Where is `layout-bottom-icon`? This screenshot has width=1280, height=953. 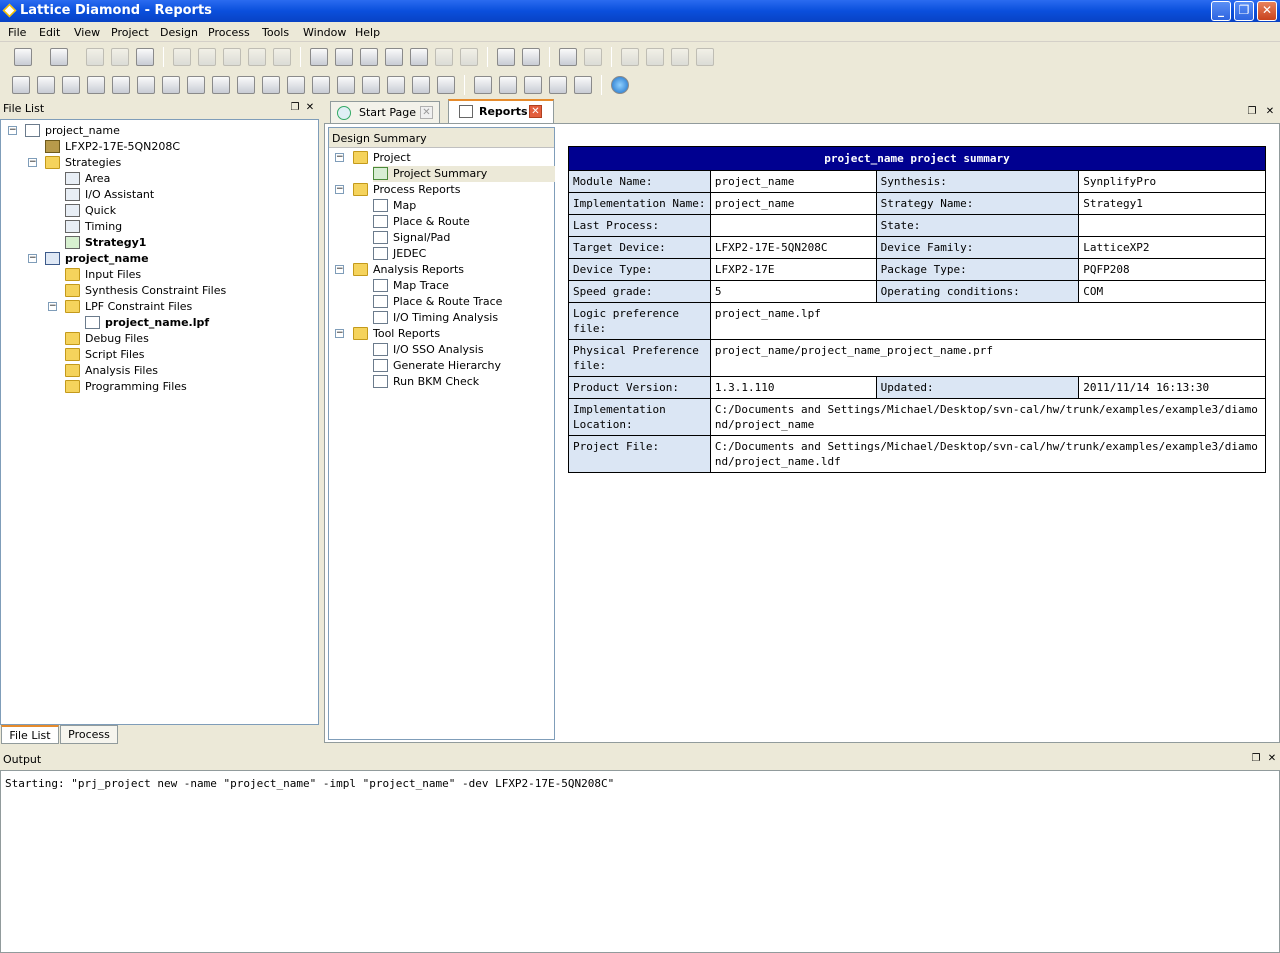 layout-bottom-icon is located at coordinates (533, 85).